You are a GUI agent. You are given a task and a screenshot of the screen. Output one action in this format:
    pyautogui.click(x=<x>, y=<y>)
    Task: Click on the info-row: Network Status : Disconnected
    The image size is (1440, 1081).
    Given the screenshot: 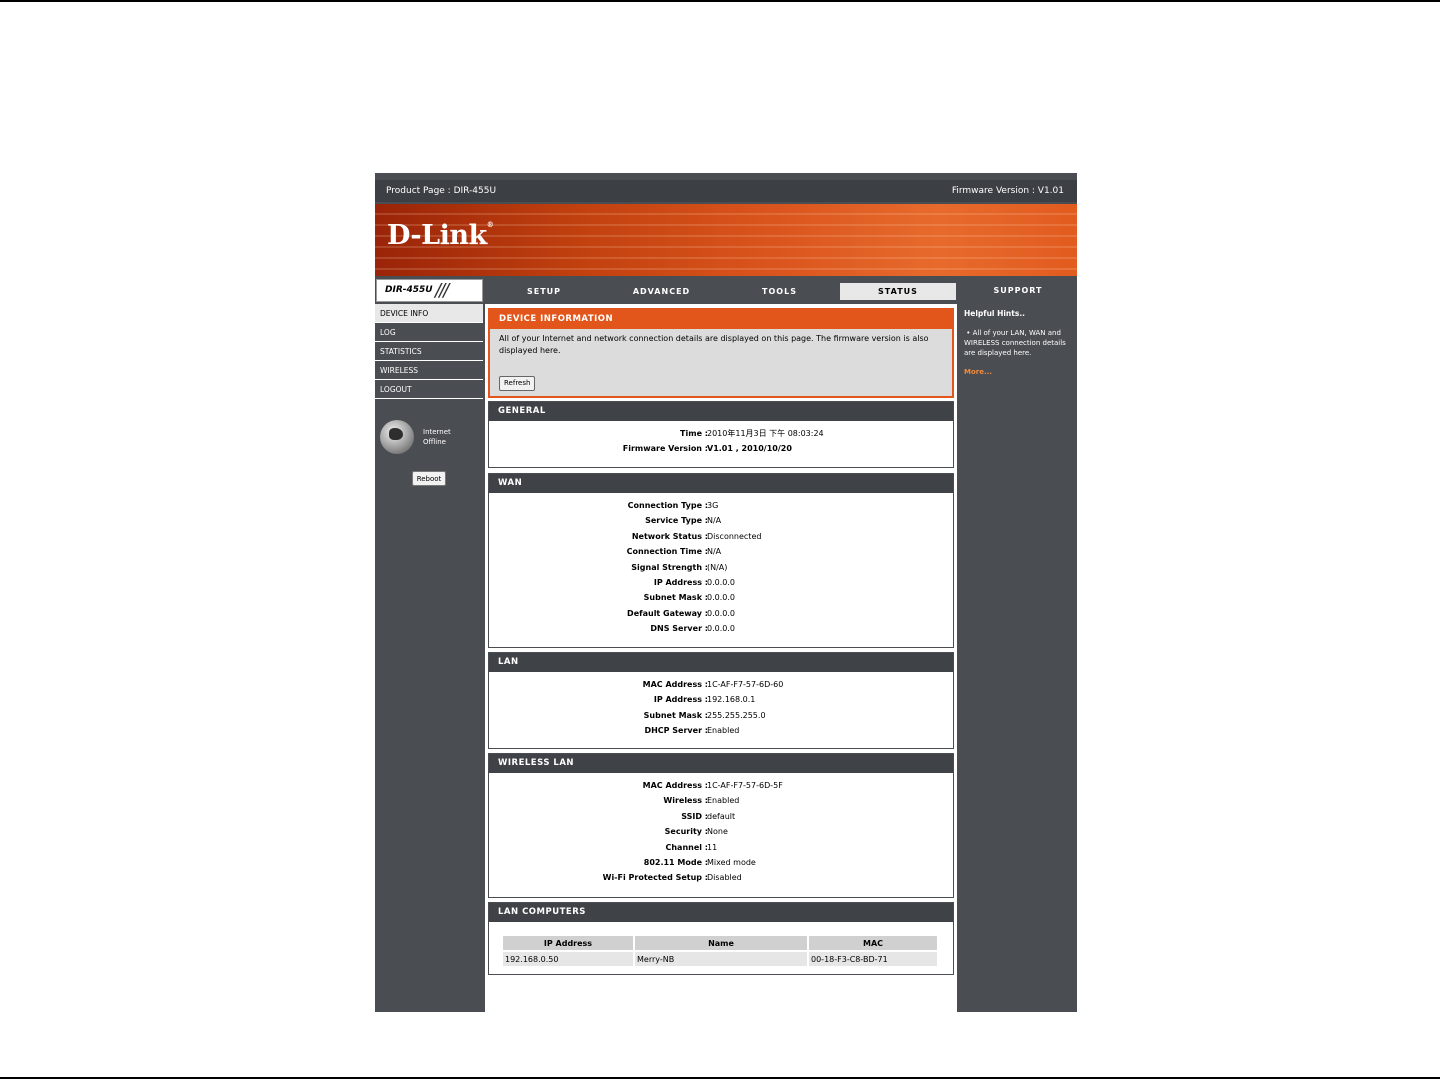 What is the action you would take?
    pyautogui.click(x=696, y=536)
    